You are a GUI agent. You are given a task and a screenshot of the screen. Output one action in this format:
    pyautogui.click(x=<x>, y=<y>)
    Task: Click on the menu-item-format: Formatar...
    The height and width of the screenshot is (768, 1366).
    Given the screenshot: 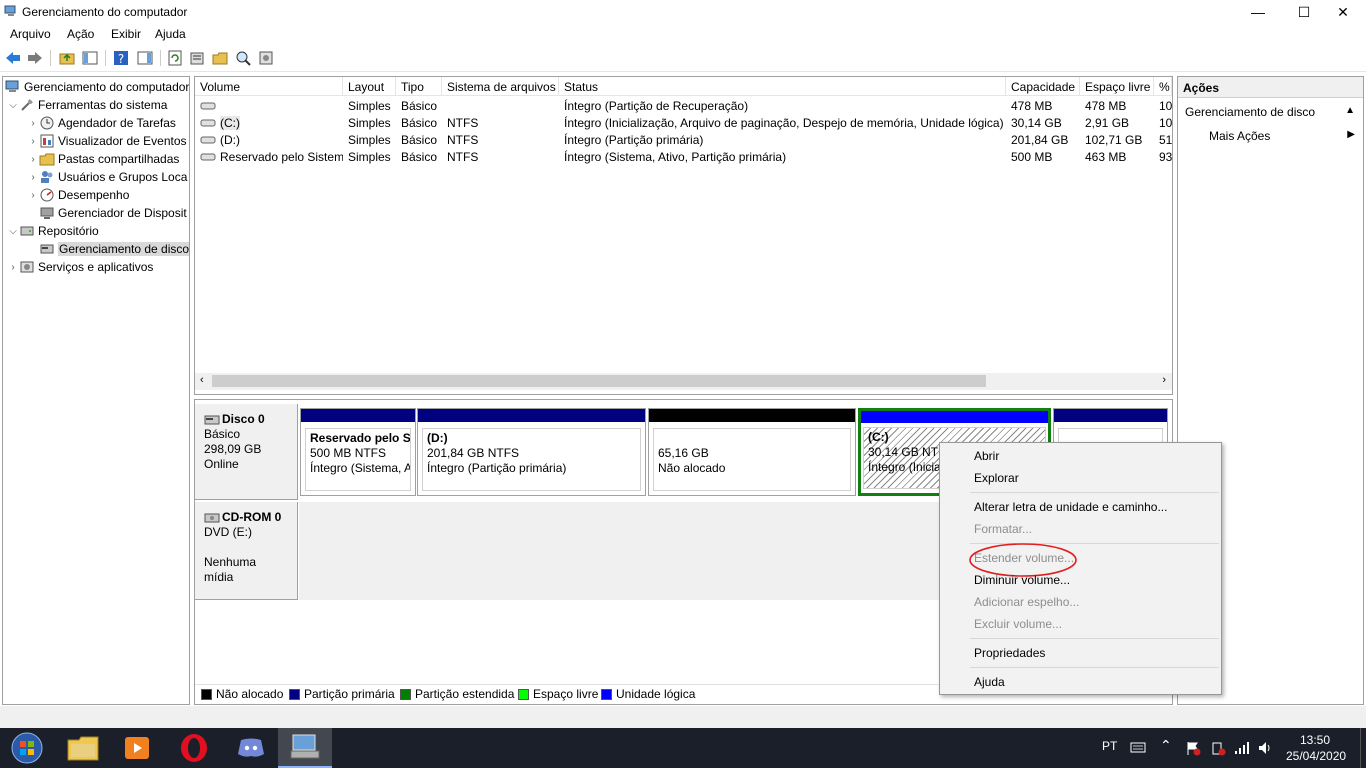 What is the action you would take?
    pyautogui.click(x=1080, y=529)
    